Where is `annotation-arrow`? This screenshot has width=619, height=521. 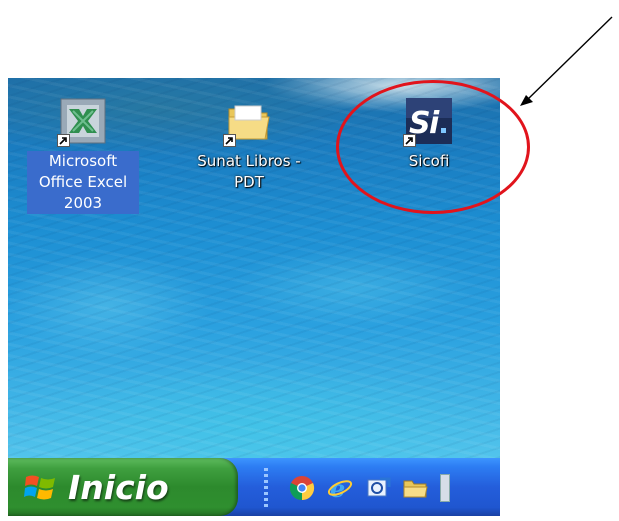 annotation-arrow is located at coordinates (566, 61).